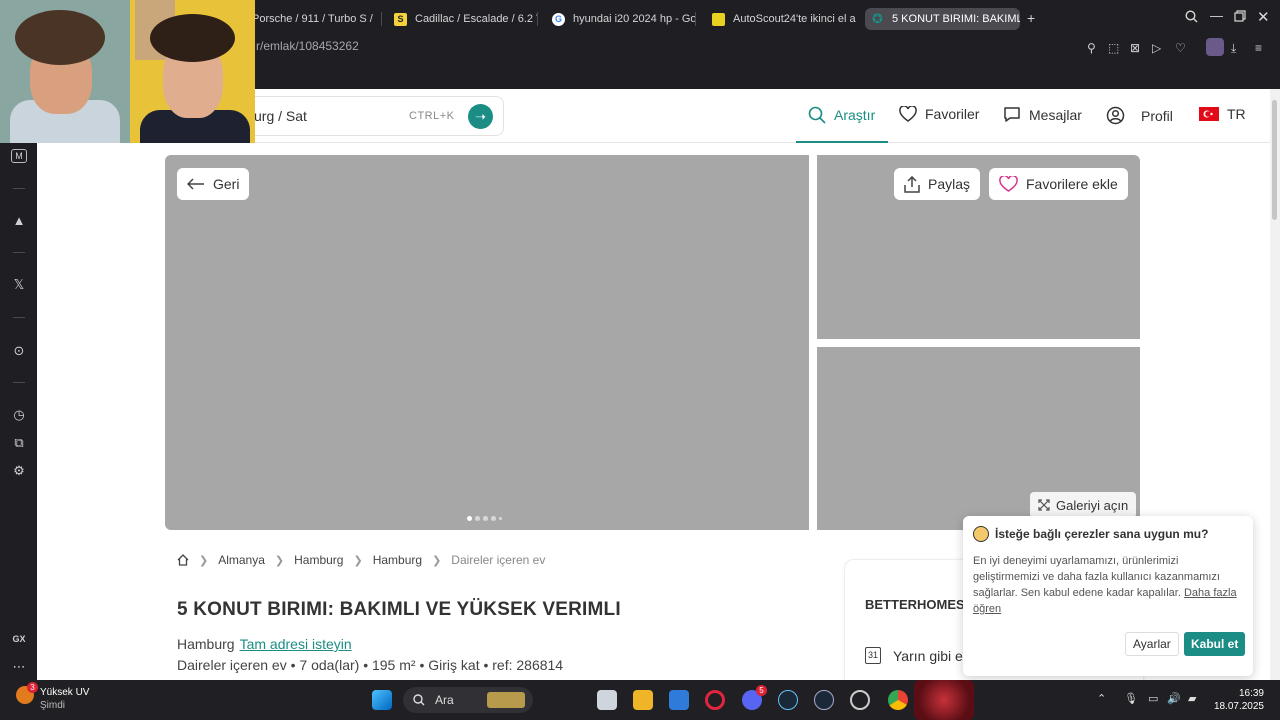 The width and height of the screenshot is (1280, 720). Describe the element at coordinates (754, 697) in the screenshot. I see `discord-icon: 5` at that location.